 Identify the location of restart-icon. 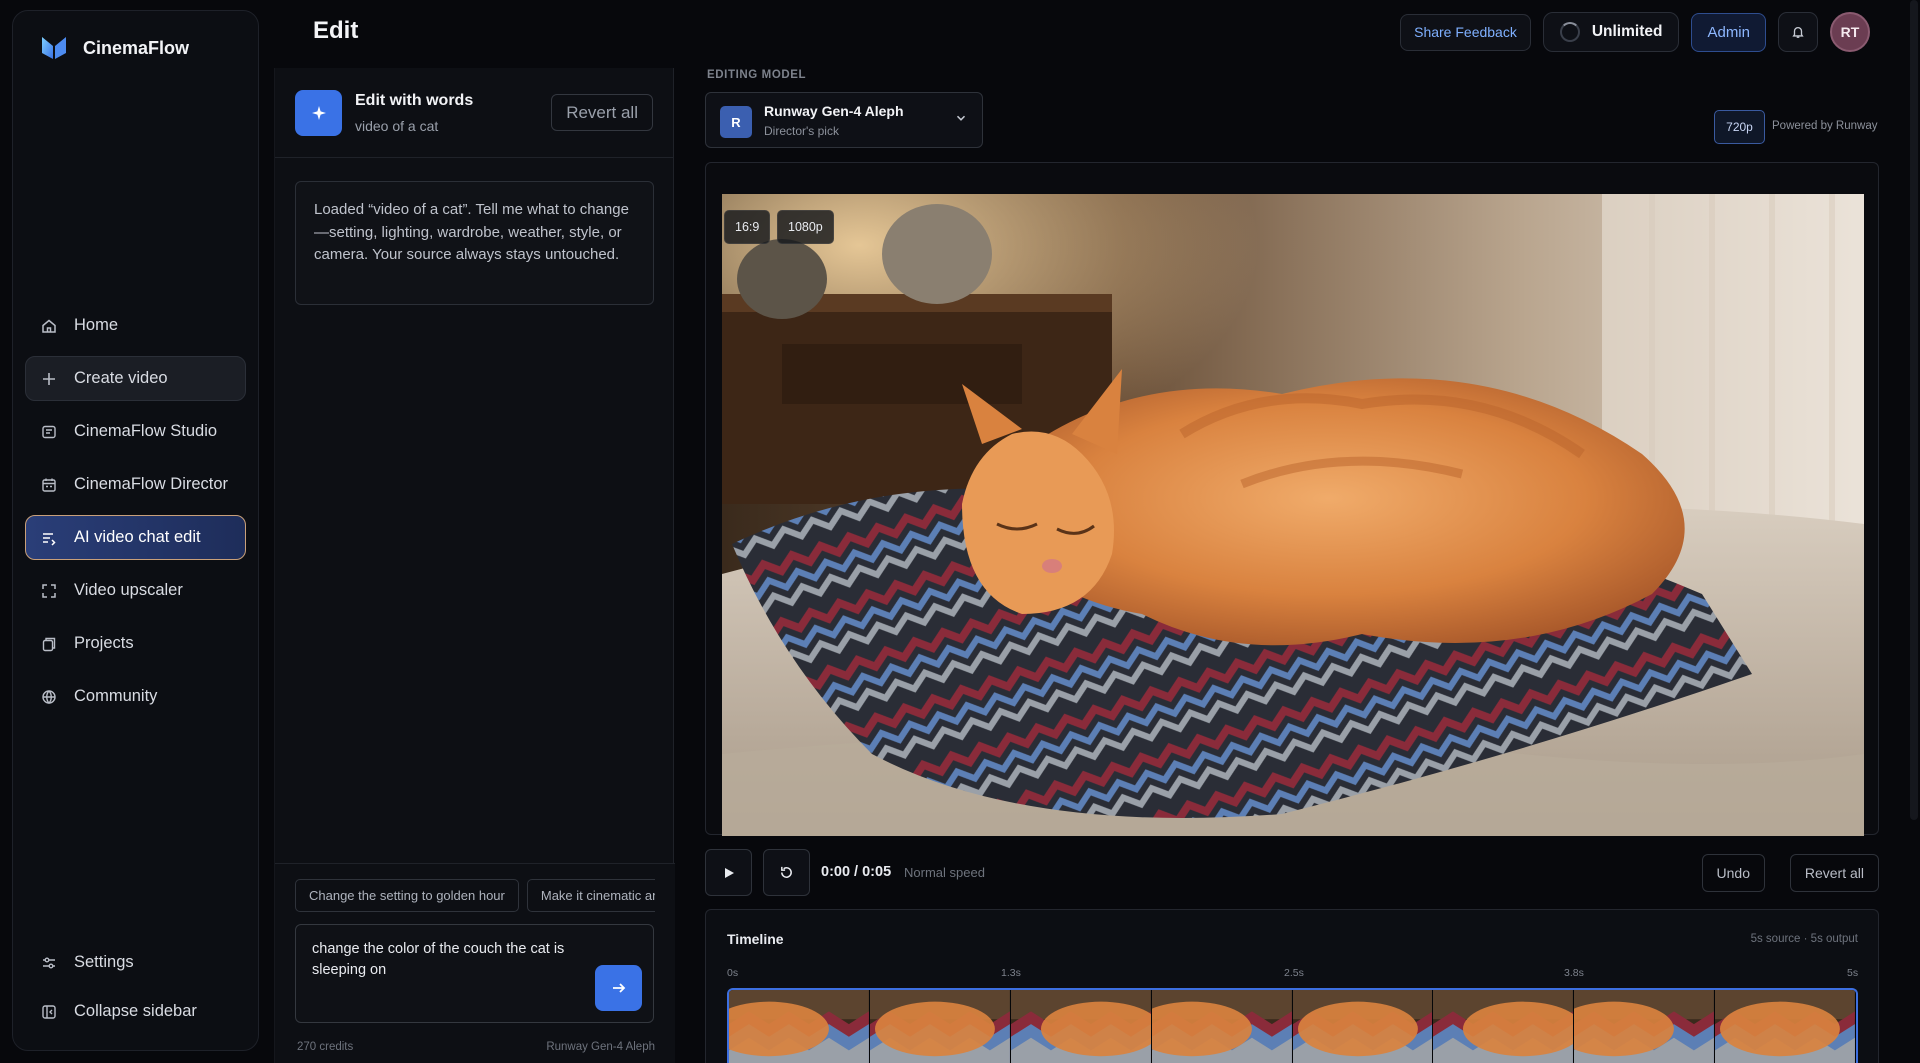
(786, 872).